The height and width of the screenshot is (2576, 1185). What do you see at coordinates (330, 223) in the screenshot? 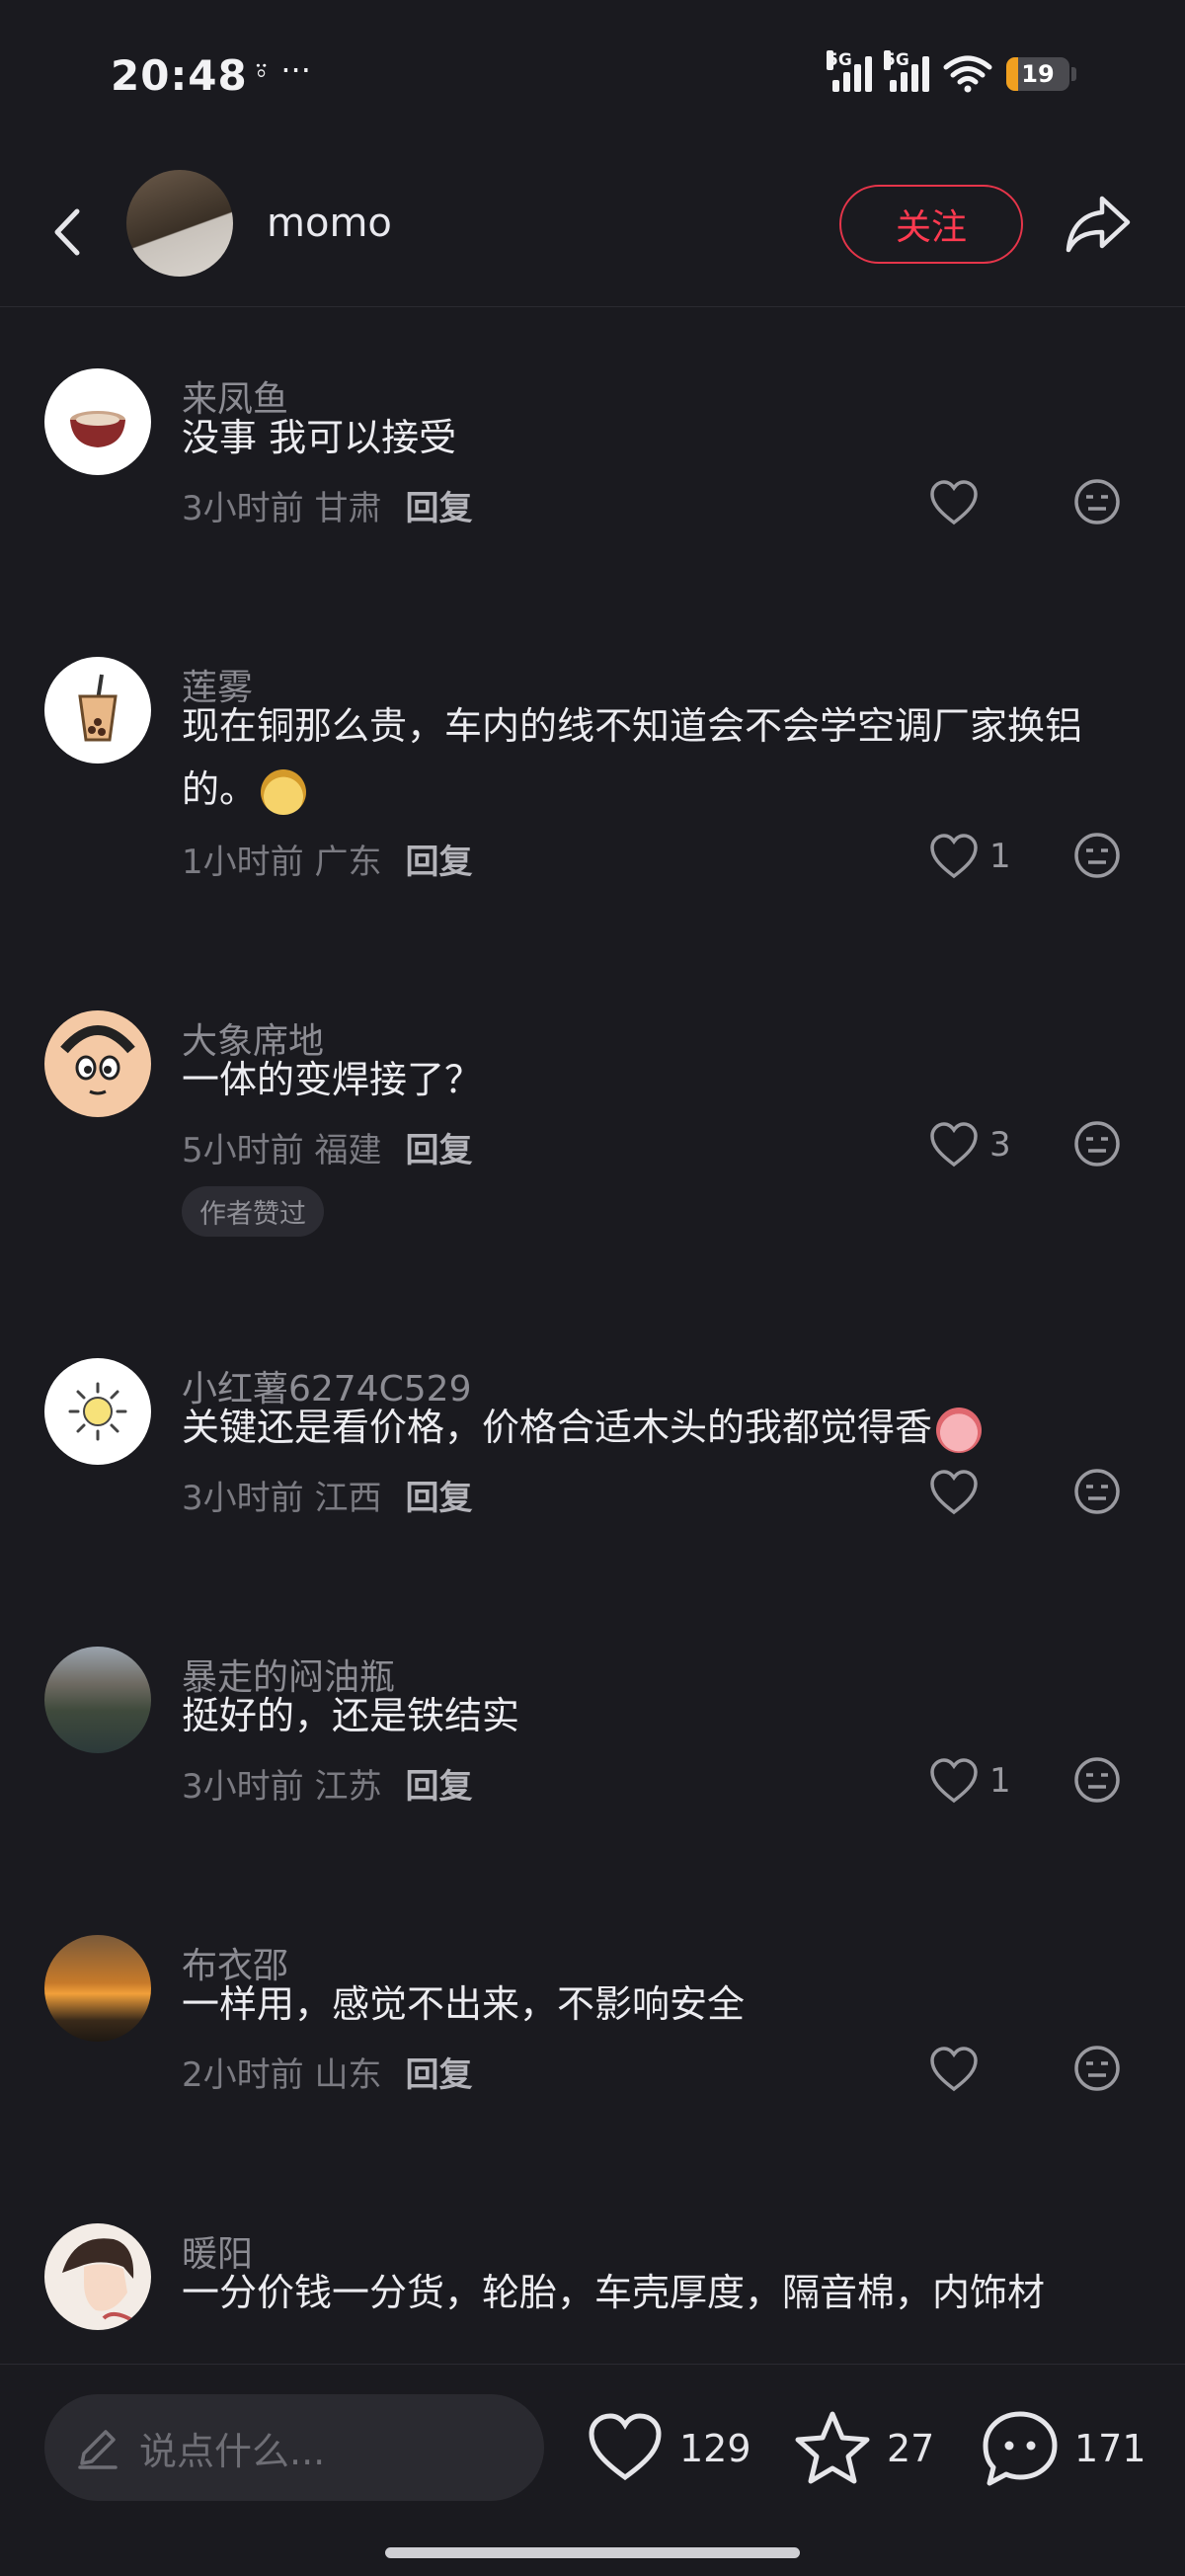
I see `author-username: momo` at bounding box center [330, 223].